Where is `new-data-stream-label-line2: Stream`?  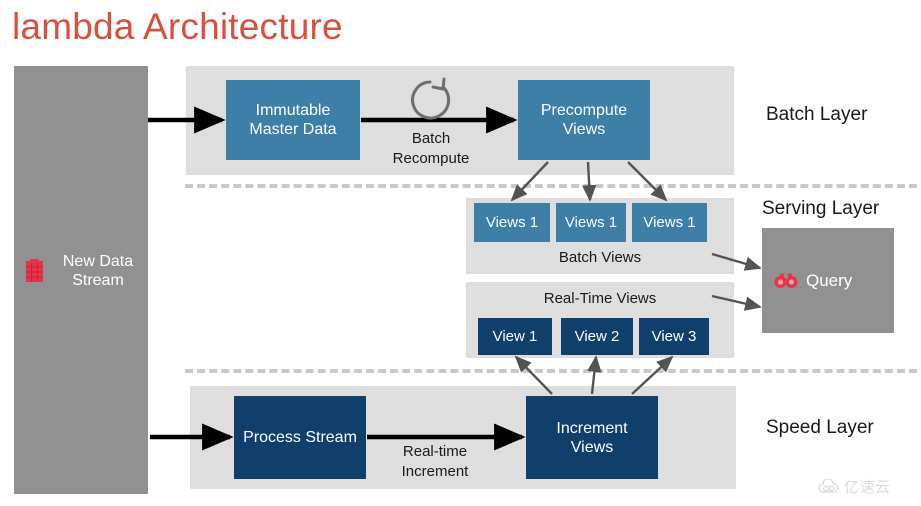 new-data-stream-label-line2: Stream is located at coordinates (98, 280).